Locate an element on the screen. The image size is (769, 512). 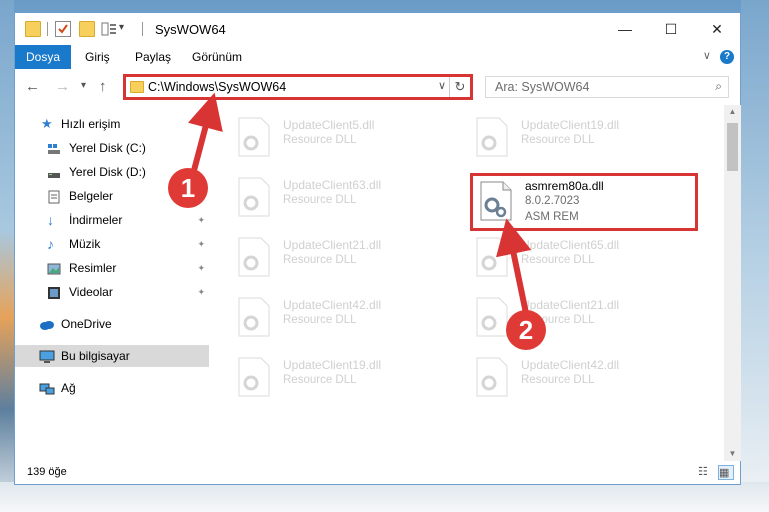
file-name: UpdateClient63.dll is located at coordinates (332, 185).